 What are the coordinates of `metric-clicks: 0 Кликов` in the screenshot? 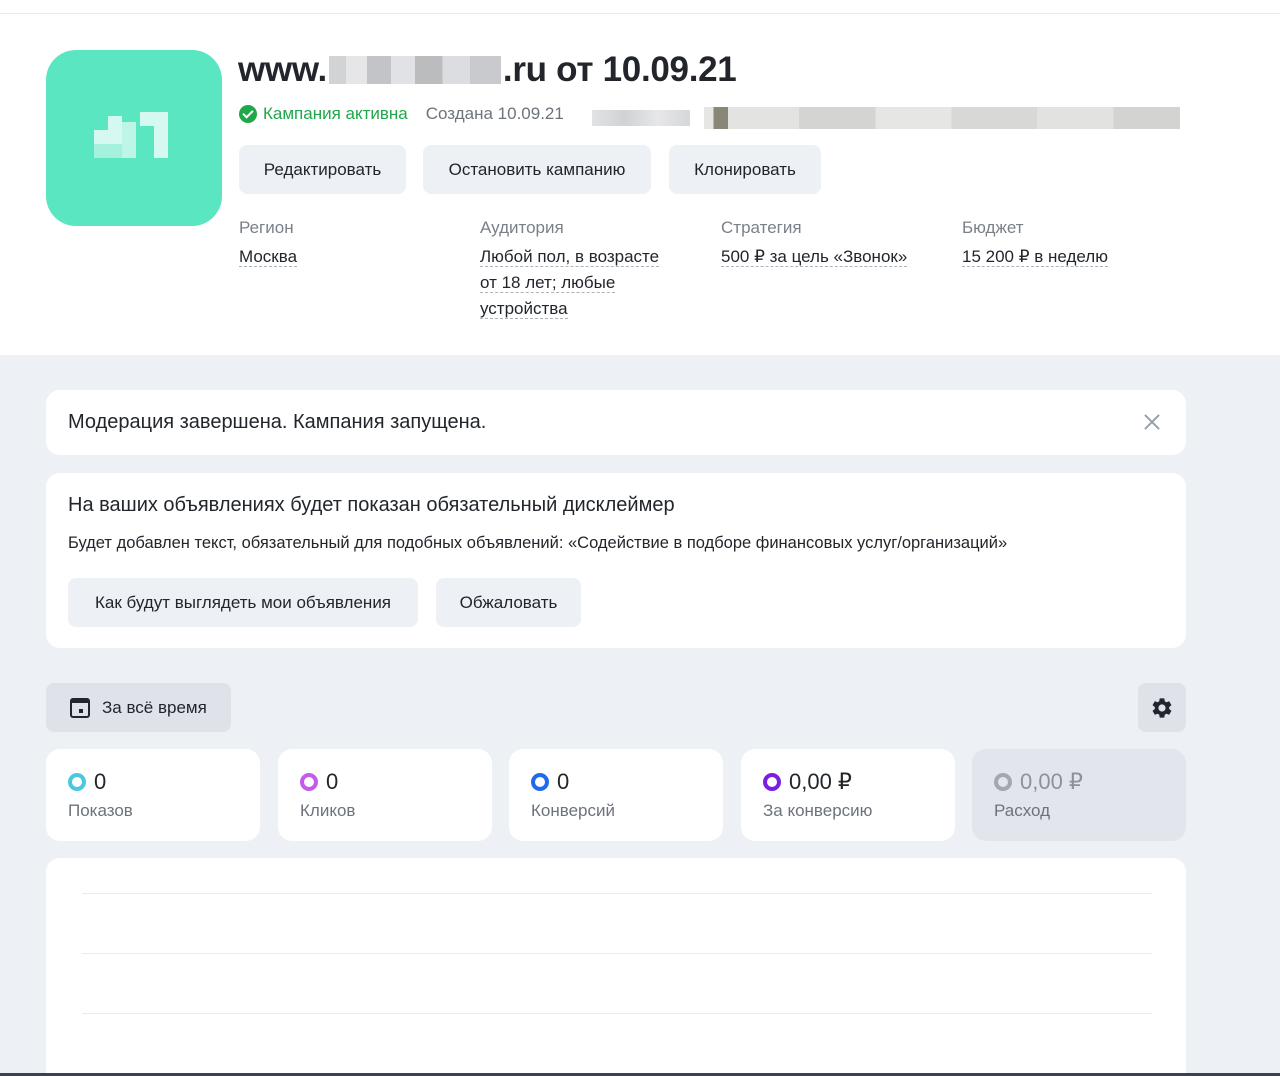 It's located at (385, 795).